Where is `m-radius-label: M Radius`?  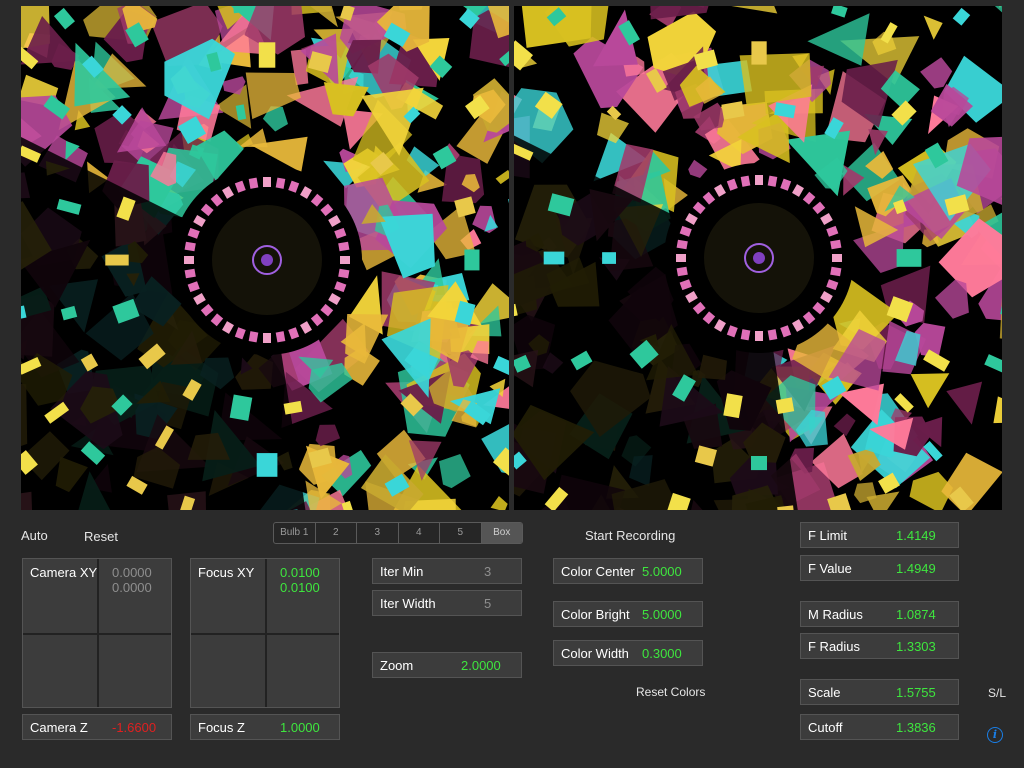 m-radius-label: M Radius is located at coordinates (835, 614).